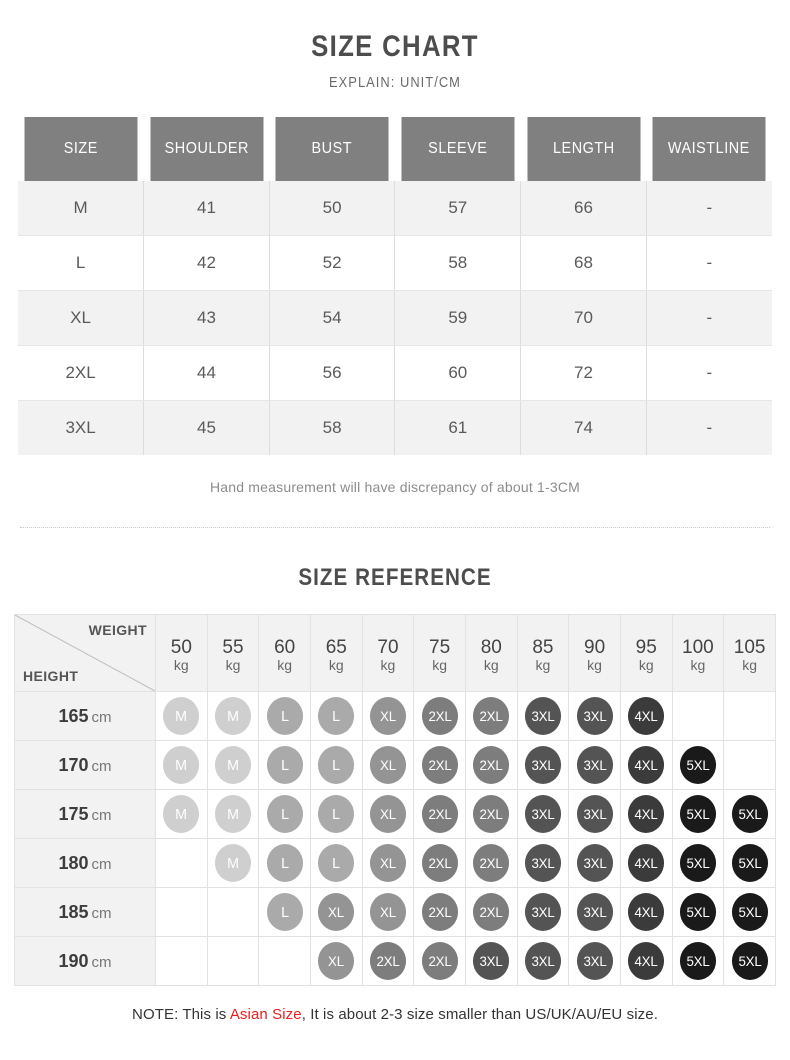 The image size is (790, 1060). I want to click on measurement-cell: 56, so click(332, 373).